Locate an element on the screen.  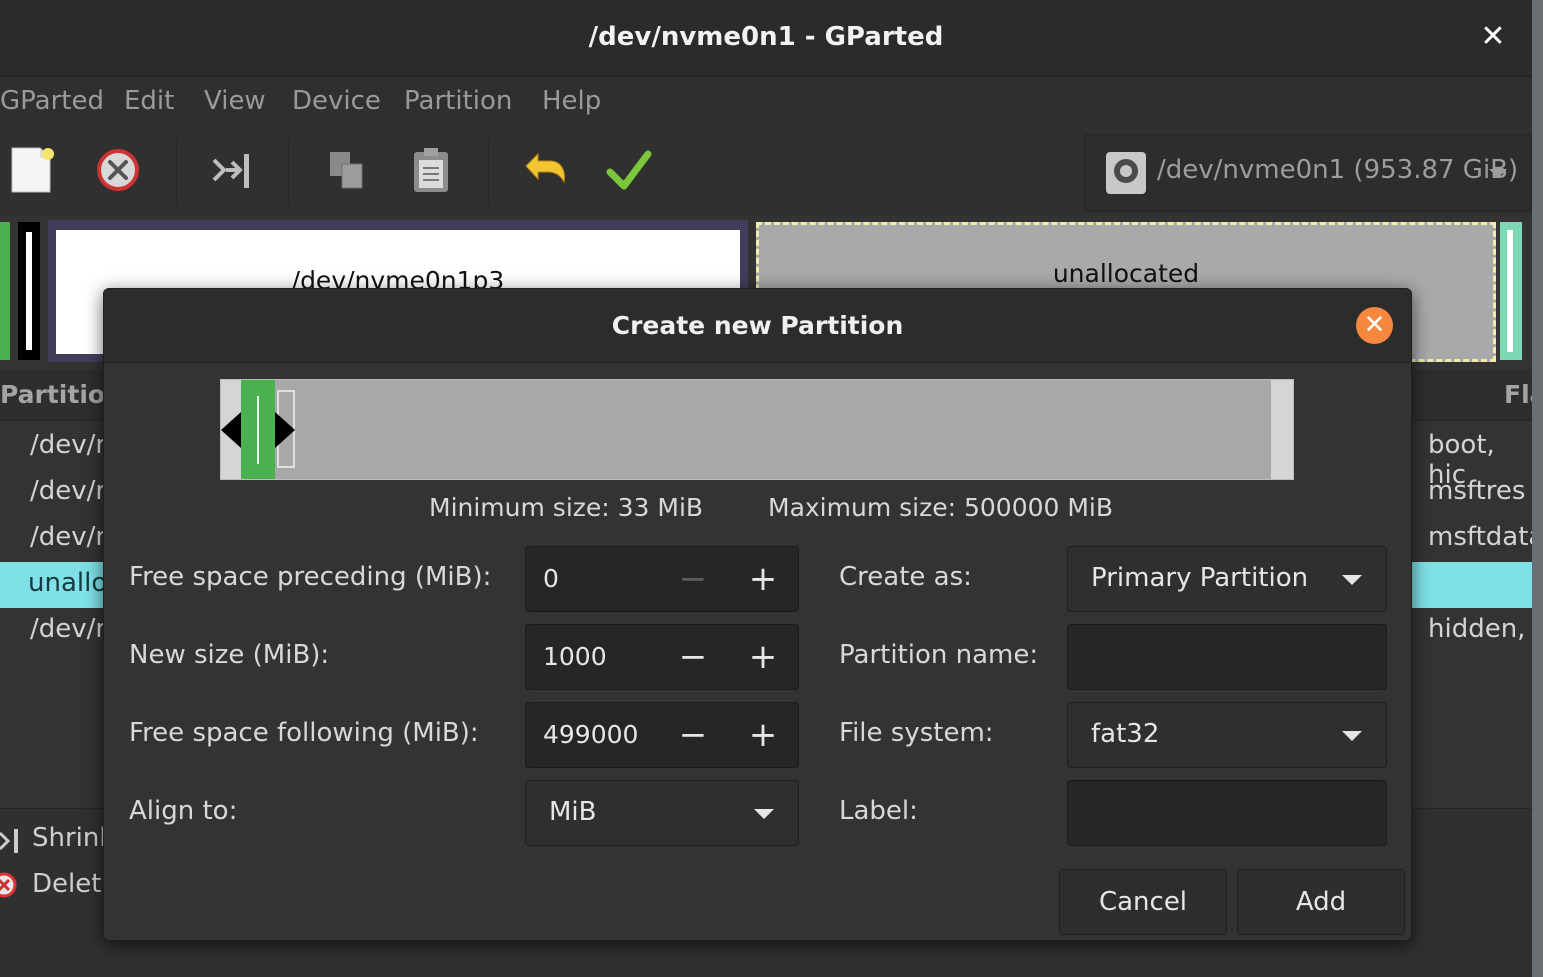
minimum-size-label: Minimum size: 33 MiB is located at coordinates (566, 507).